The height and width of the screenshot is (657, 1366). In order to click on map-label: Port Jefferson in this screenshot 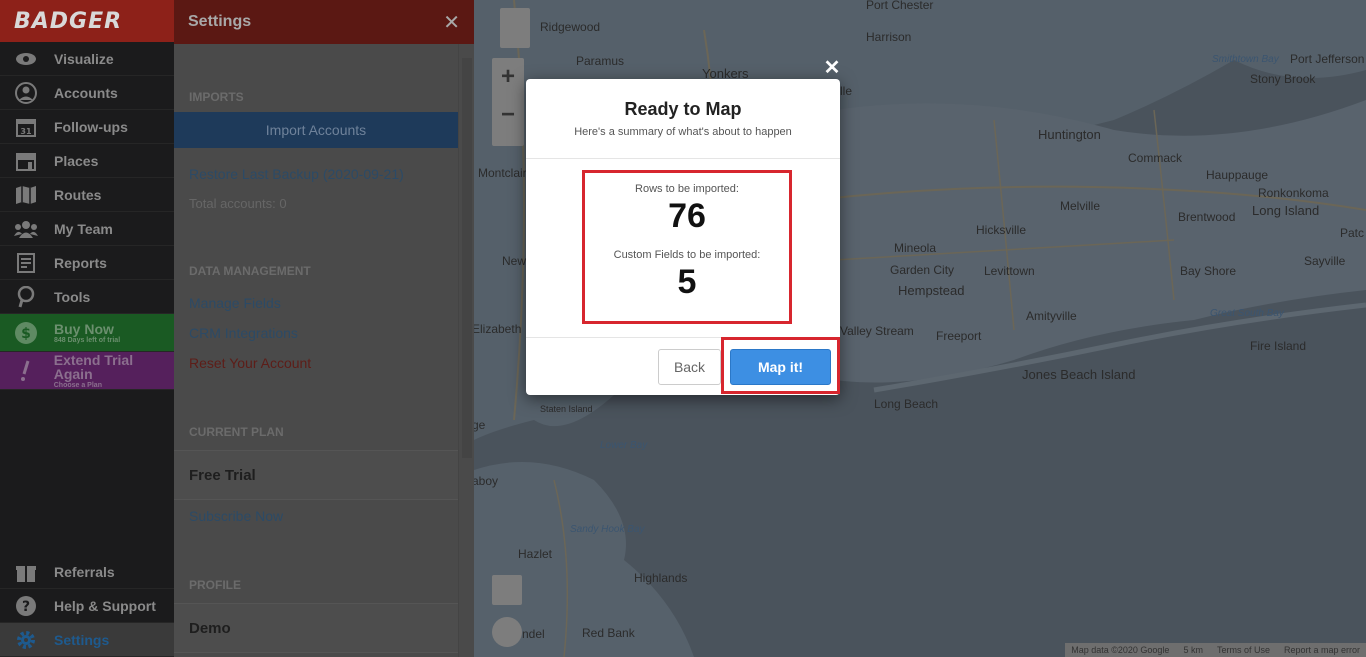, I will do `click(1327, 59)`.